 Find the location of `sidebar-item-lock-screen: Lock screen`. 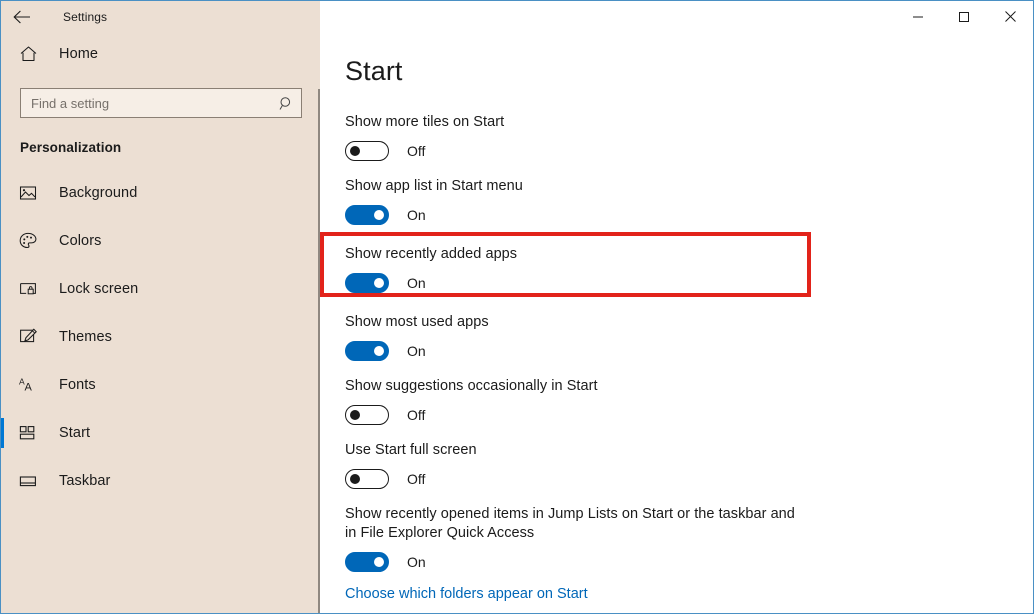

sidebar-item-lock-screen: Lock screen is located at coordinates (160, 289).